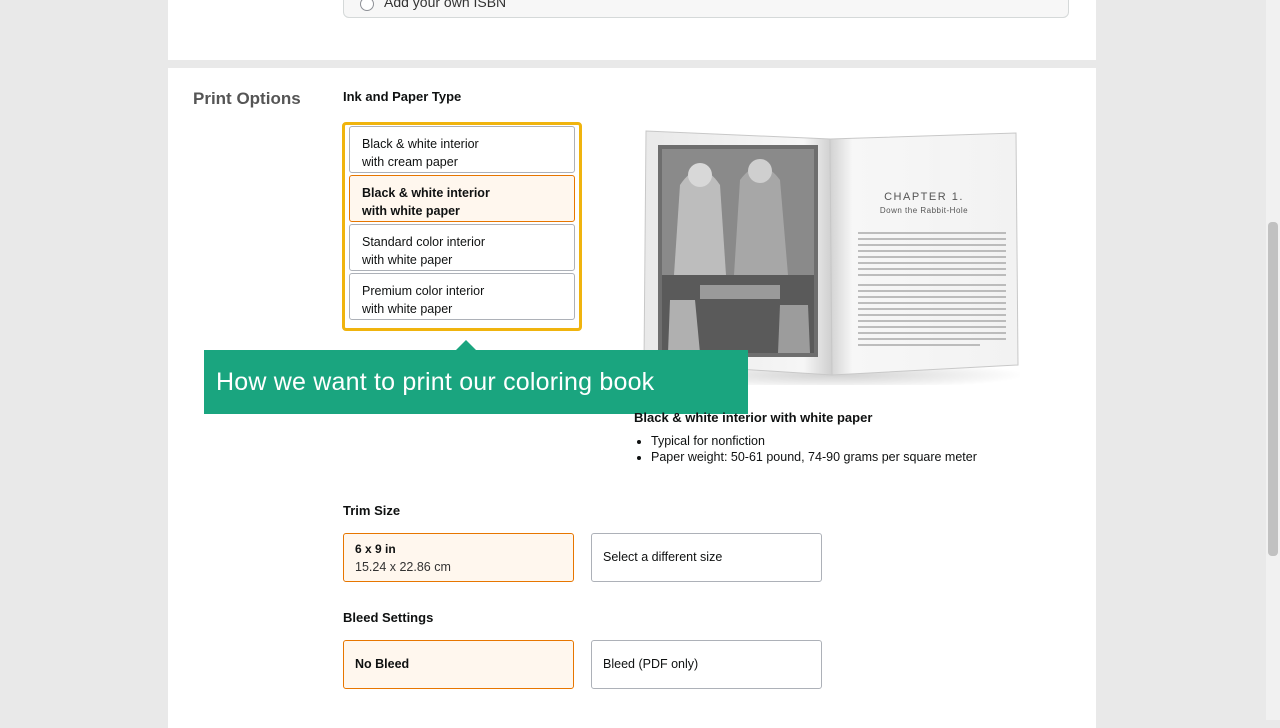 Image resolution: width=1280 pixels, height=728 pixels. Describe the element at coordinates (663, 557) in the screenshot. I see `select-different-size-label: Select a different size` at that location.